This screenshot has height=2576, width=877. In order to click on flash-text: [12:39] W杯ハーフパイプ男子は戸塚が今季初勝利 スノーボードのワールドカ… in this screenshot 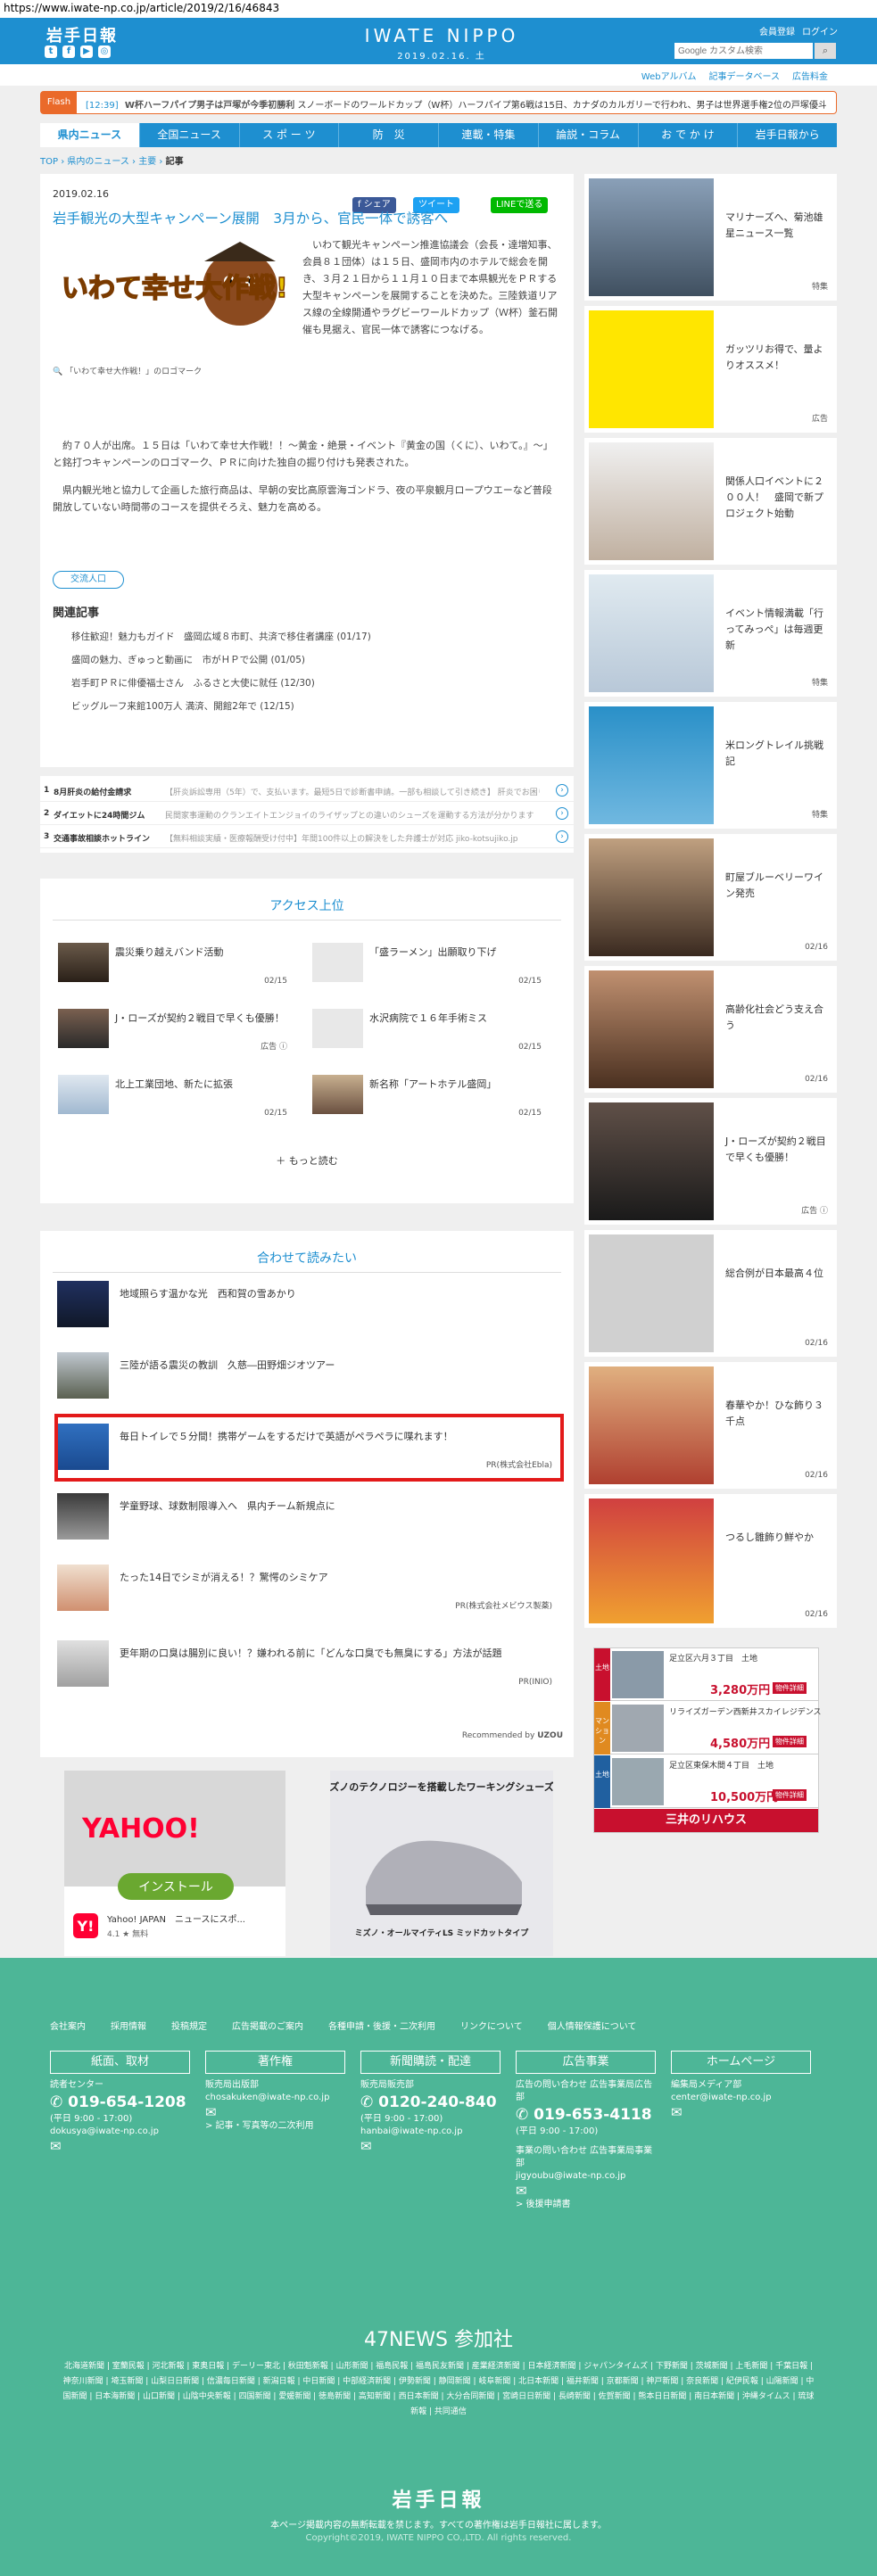, I will do `click(456, 104)`.